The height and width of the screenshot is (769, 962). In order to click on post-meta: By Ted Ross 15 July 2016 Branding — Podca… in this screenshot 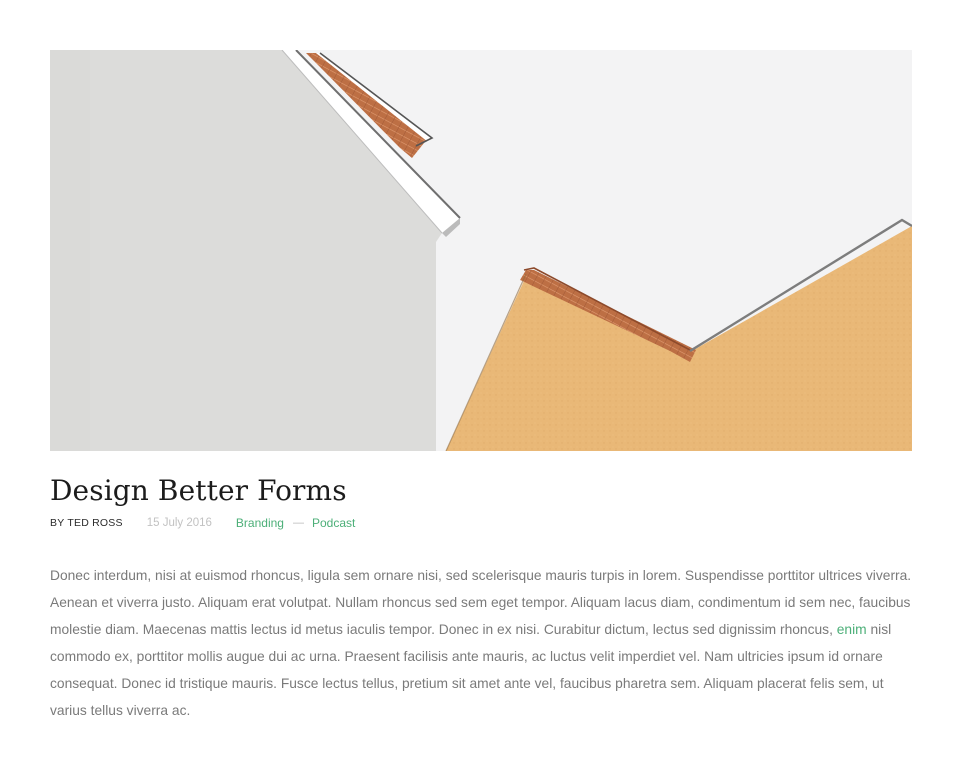, I will do `click(202, 523)`.